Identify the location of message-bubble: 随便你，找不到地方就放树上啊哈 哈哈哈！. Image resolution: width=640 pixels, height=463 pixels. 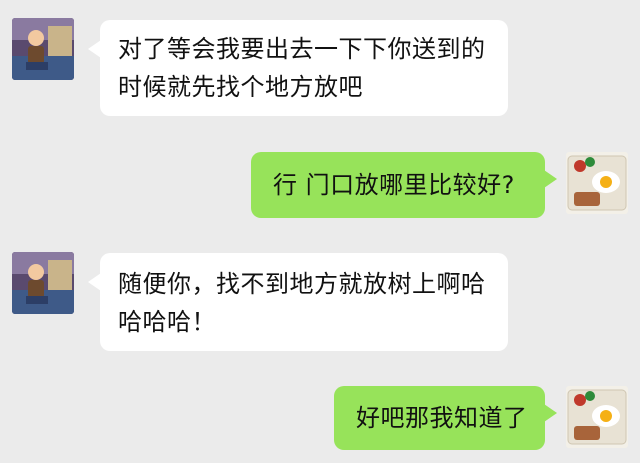
(298, 302).